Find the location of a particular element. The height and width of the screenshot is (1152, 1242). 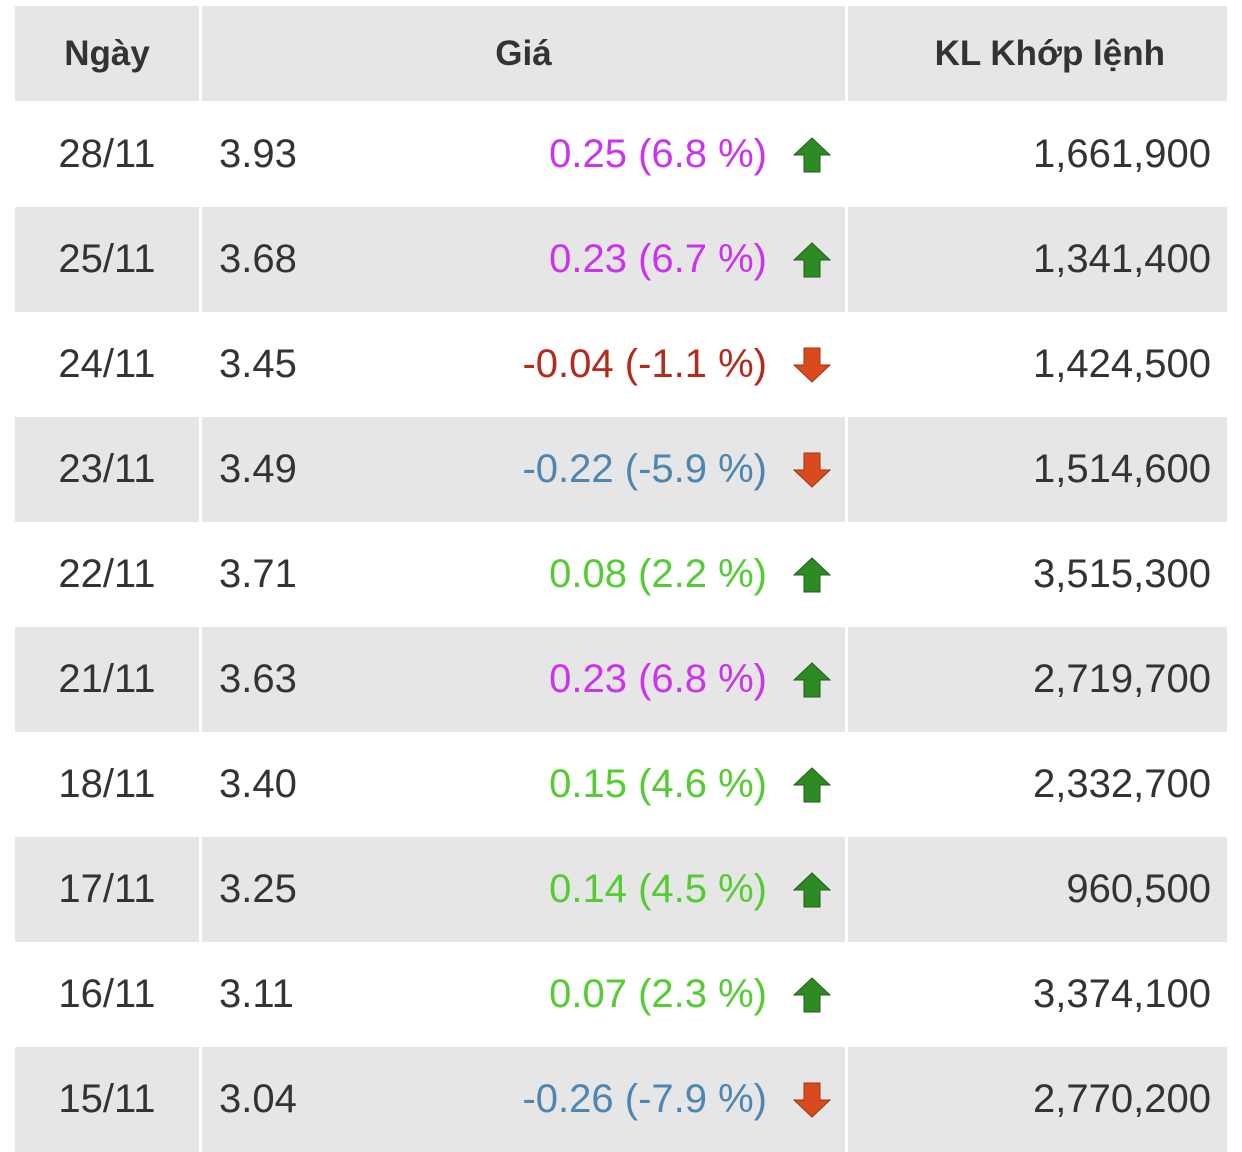

row-date: 28/11 is located at coordinates (107, 154).